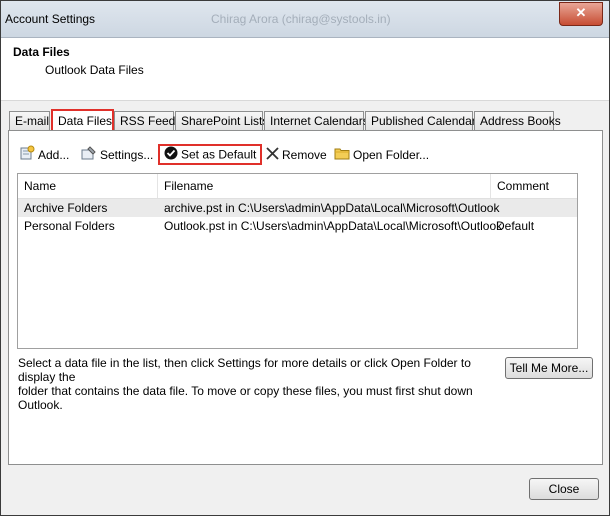 This screenshot has height=516, width=610. Describe the element at coordinates (423, 120) in the screenshot. I see `tab-published-calendars: Published Calendars` at that location.